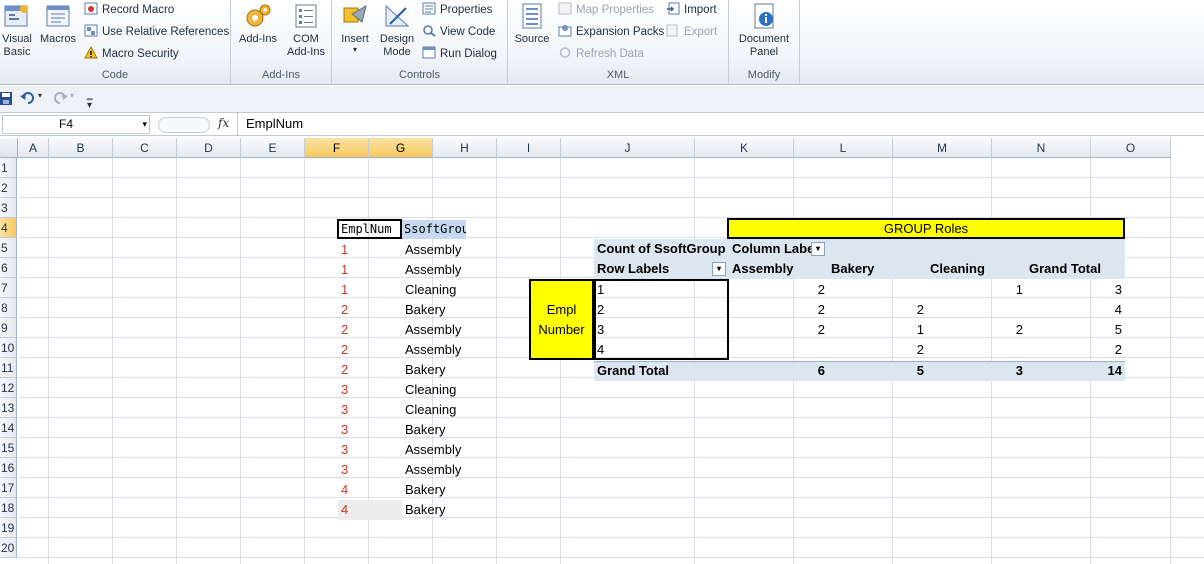 This screenshot has height=564, width=1204. I want to click on com-add-ins-button: COM Add-Ins, so click(306, 30).